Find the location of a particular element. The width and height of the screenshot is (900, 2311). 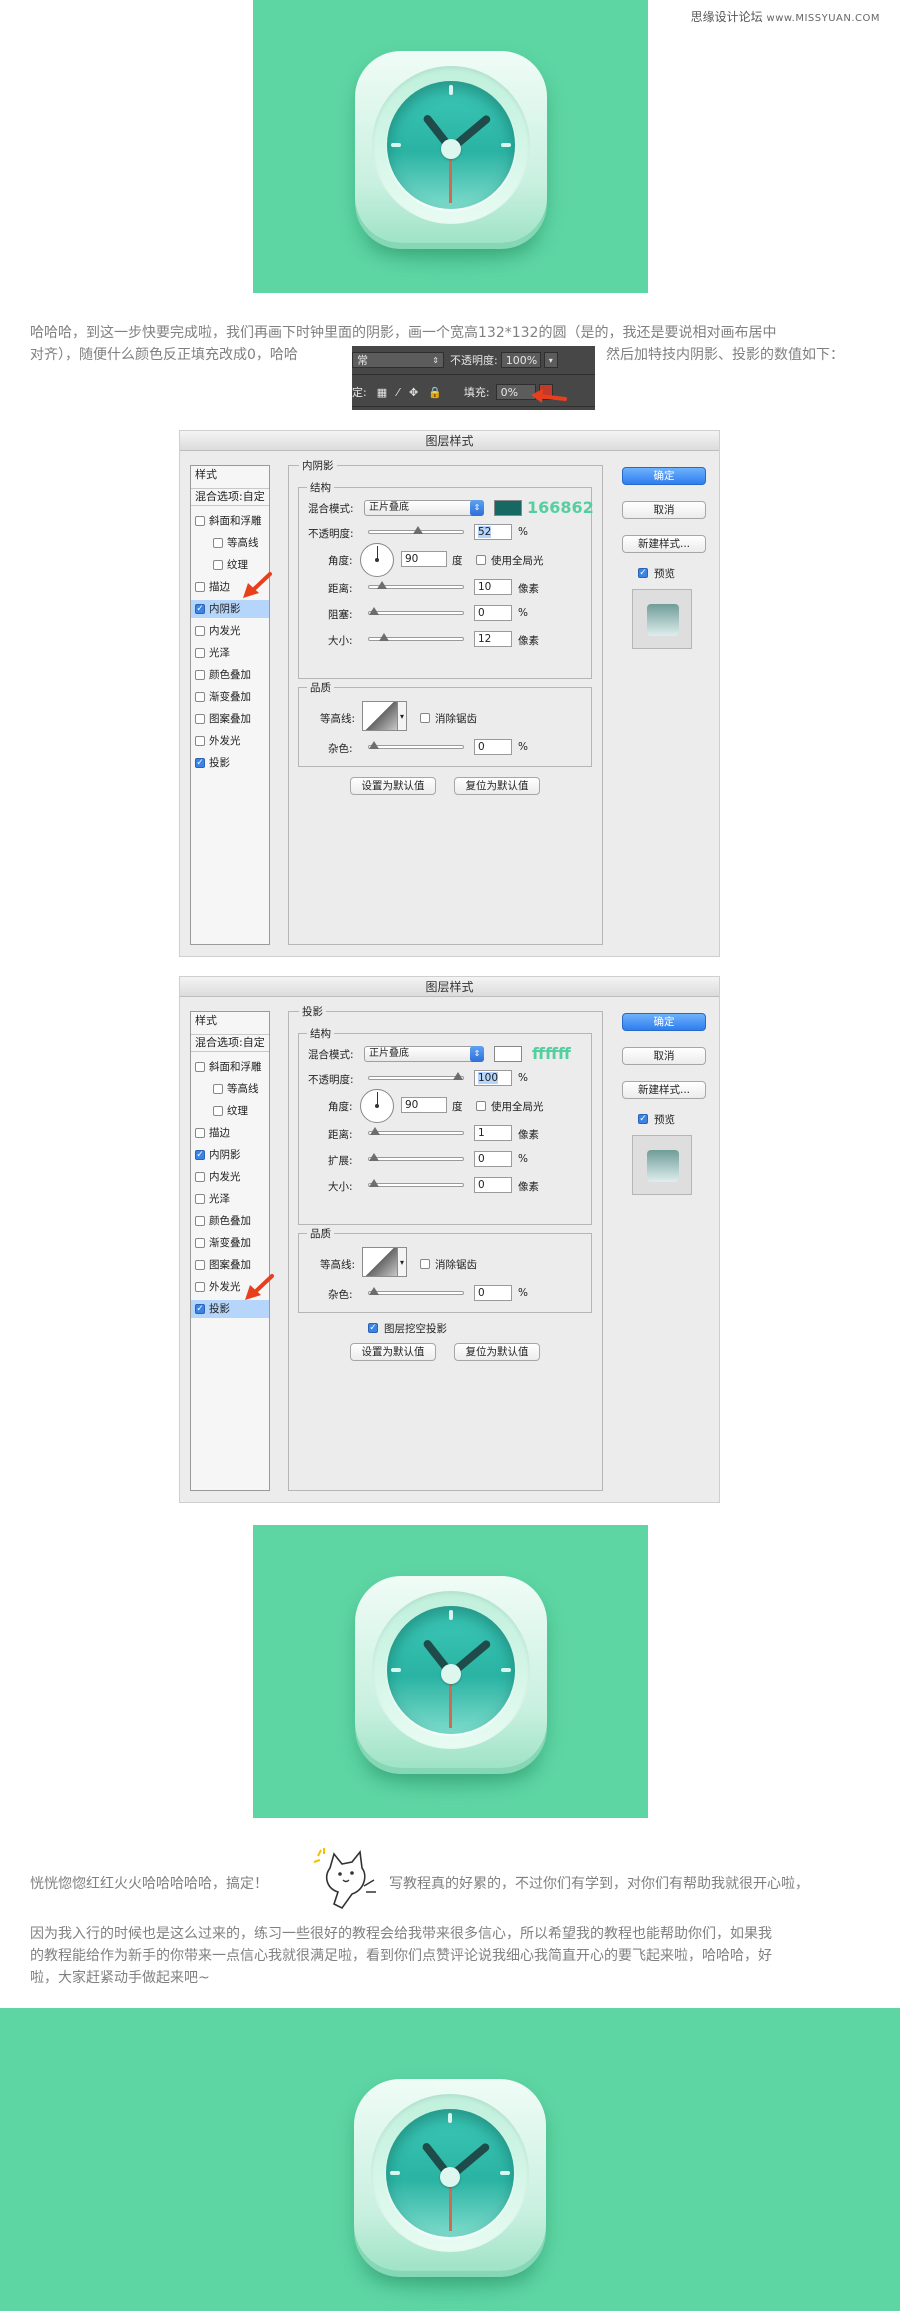

opacity-field: 100% is located at coordinates (520, 360).